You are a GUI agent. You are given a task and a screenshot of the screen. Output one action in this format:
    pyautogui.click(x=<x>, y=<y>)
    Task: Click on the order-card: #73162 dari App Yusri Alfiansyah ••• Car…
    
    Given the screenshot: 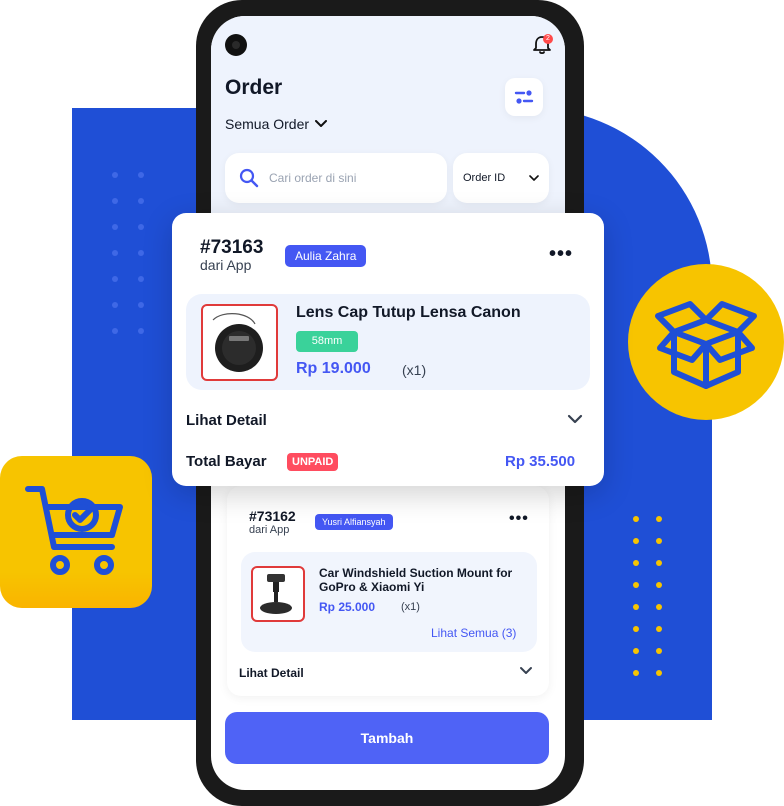 What is the action you would take?
    pyautogui.click(x=388, y=591)
    